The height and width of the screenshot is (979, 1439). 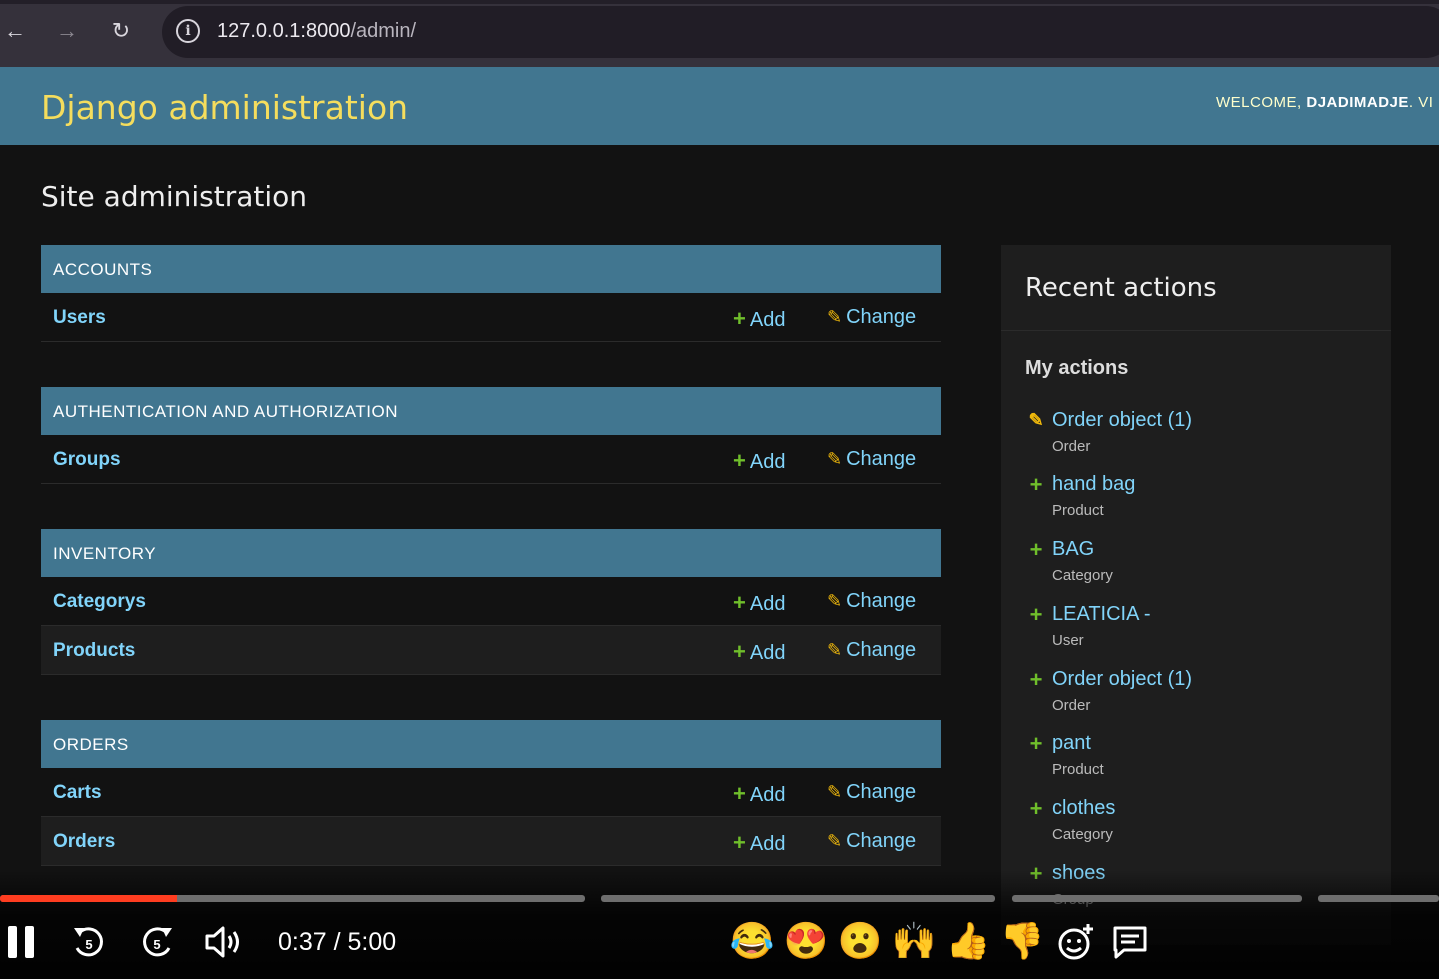 What do you see at coordinates (224, 107) in the screenshot?
I see `site-branding: Django administration` at bounding box center [224, 107].